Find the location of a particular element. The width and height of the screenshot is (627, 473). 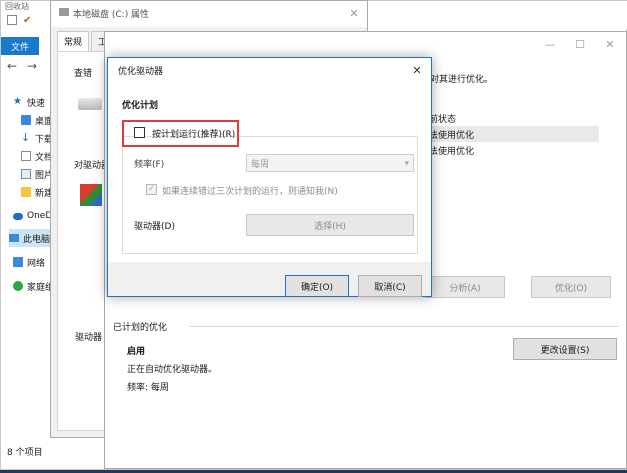

optimize-description: 对其进行优化。 is located at coordinates (462, 80).